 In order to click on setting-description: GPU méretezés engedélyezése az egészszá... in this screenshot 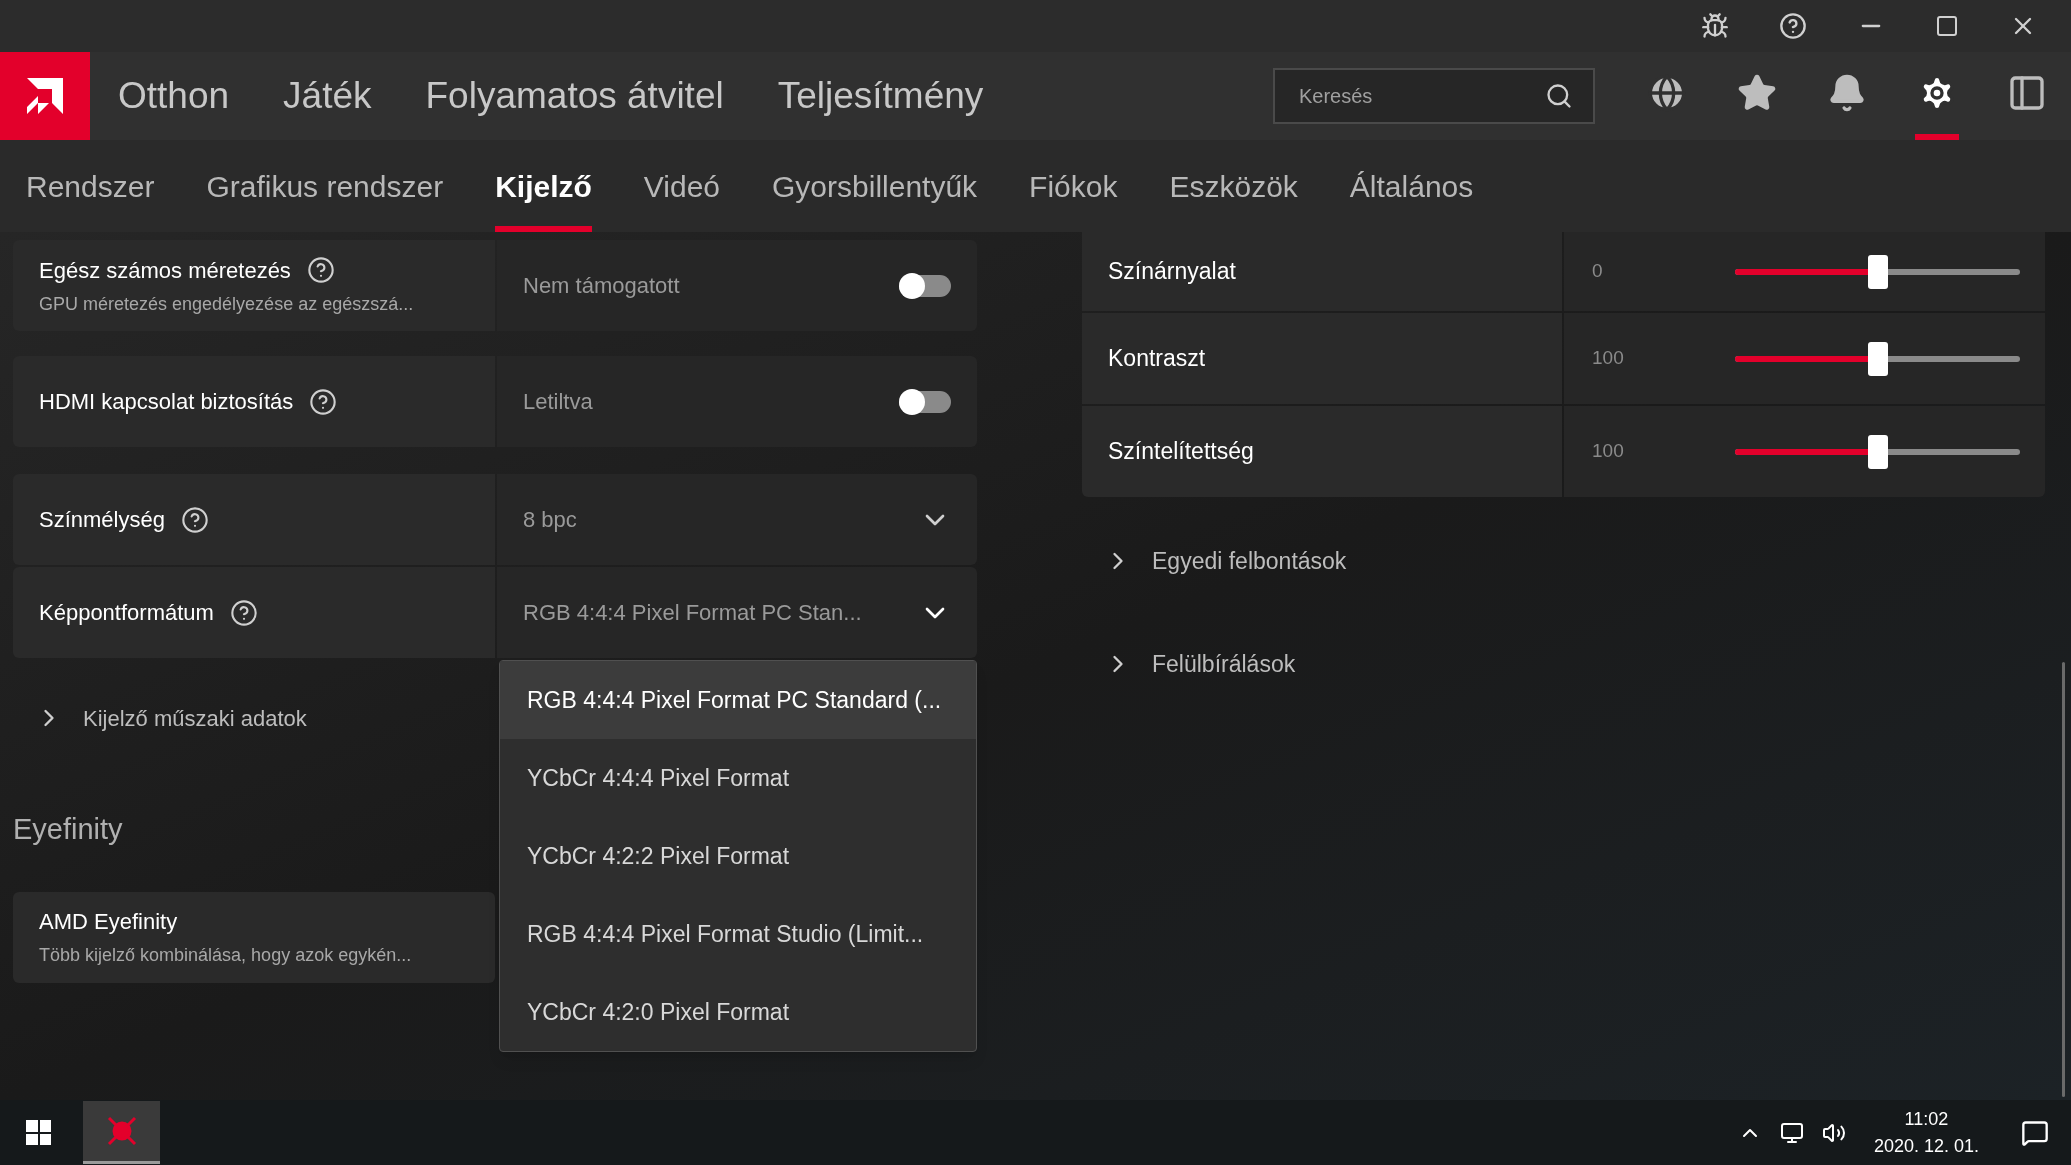, I will do `click(227, 304)`.